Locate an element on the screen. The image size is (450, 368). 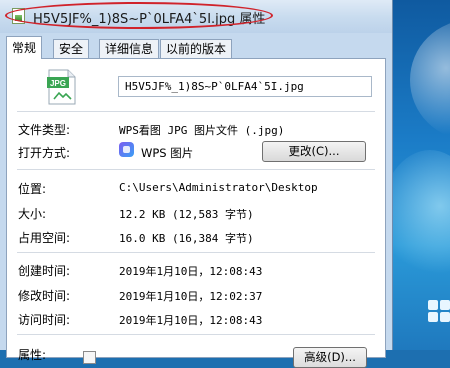
wps-app-icon is located at coordinates (126, 149).